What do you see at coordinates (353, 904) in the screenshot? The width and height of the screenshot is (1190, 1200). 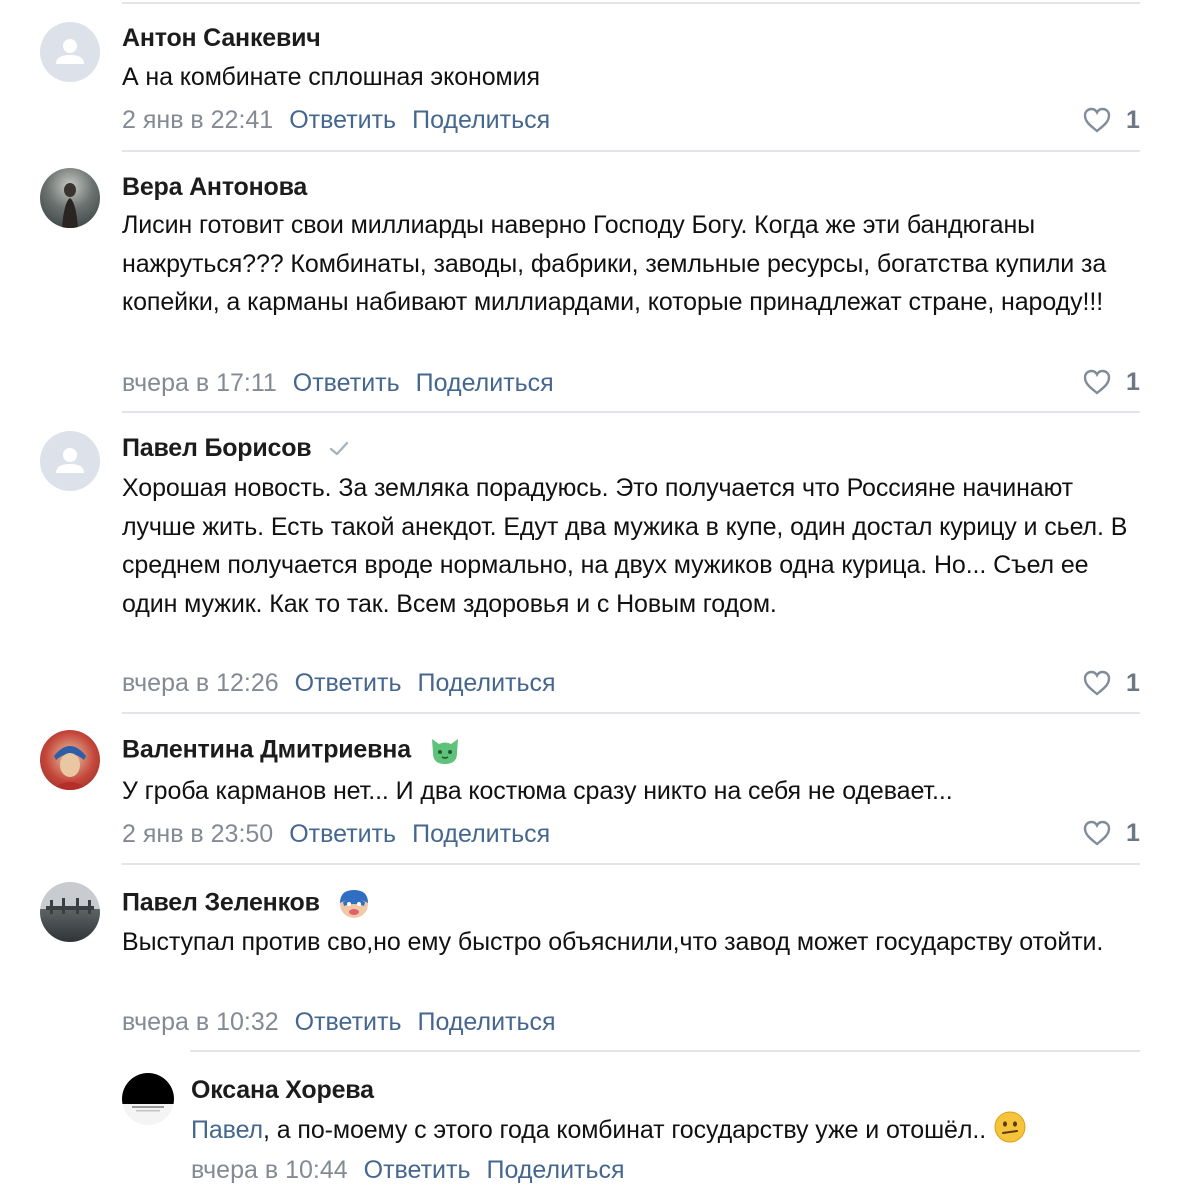 I see `superhero-emoji-icon` at bounding box center [353, 904].